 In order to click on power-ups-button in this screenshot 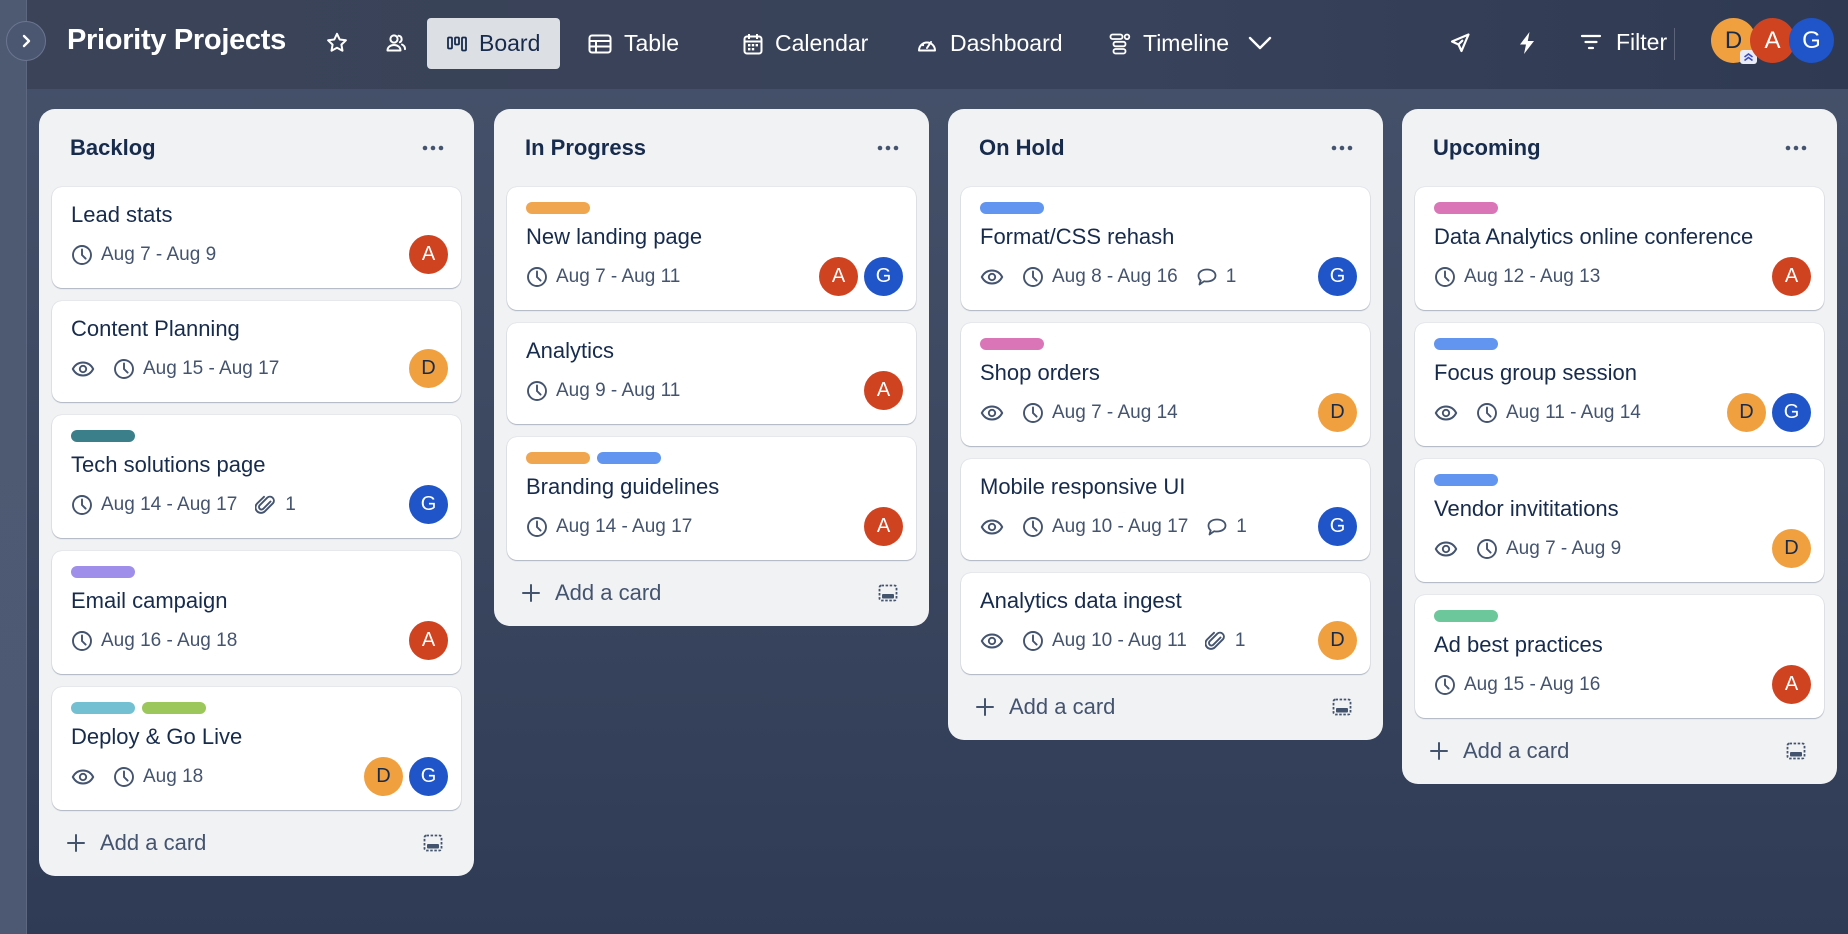, I will do `click(1460, 43)`.